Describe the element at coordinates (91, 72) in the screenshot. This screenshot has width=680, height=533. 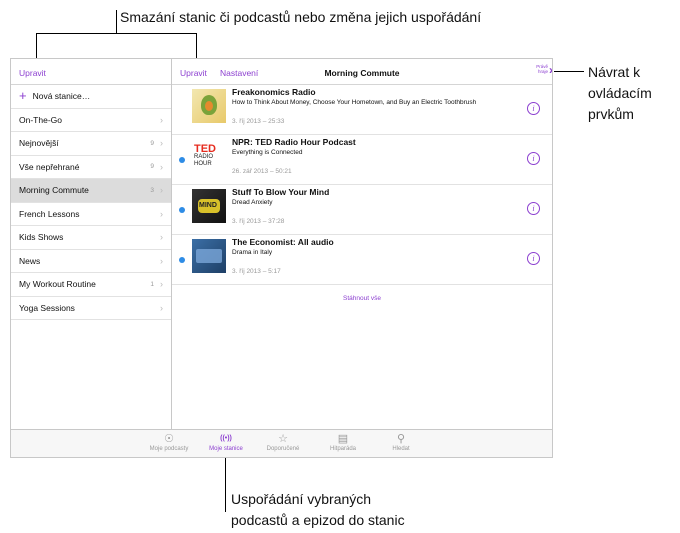
I see `sidebar-header: Upravit` at that location.